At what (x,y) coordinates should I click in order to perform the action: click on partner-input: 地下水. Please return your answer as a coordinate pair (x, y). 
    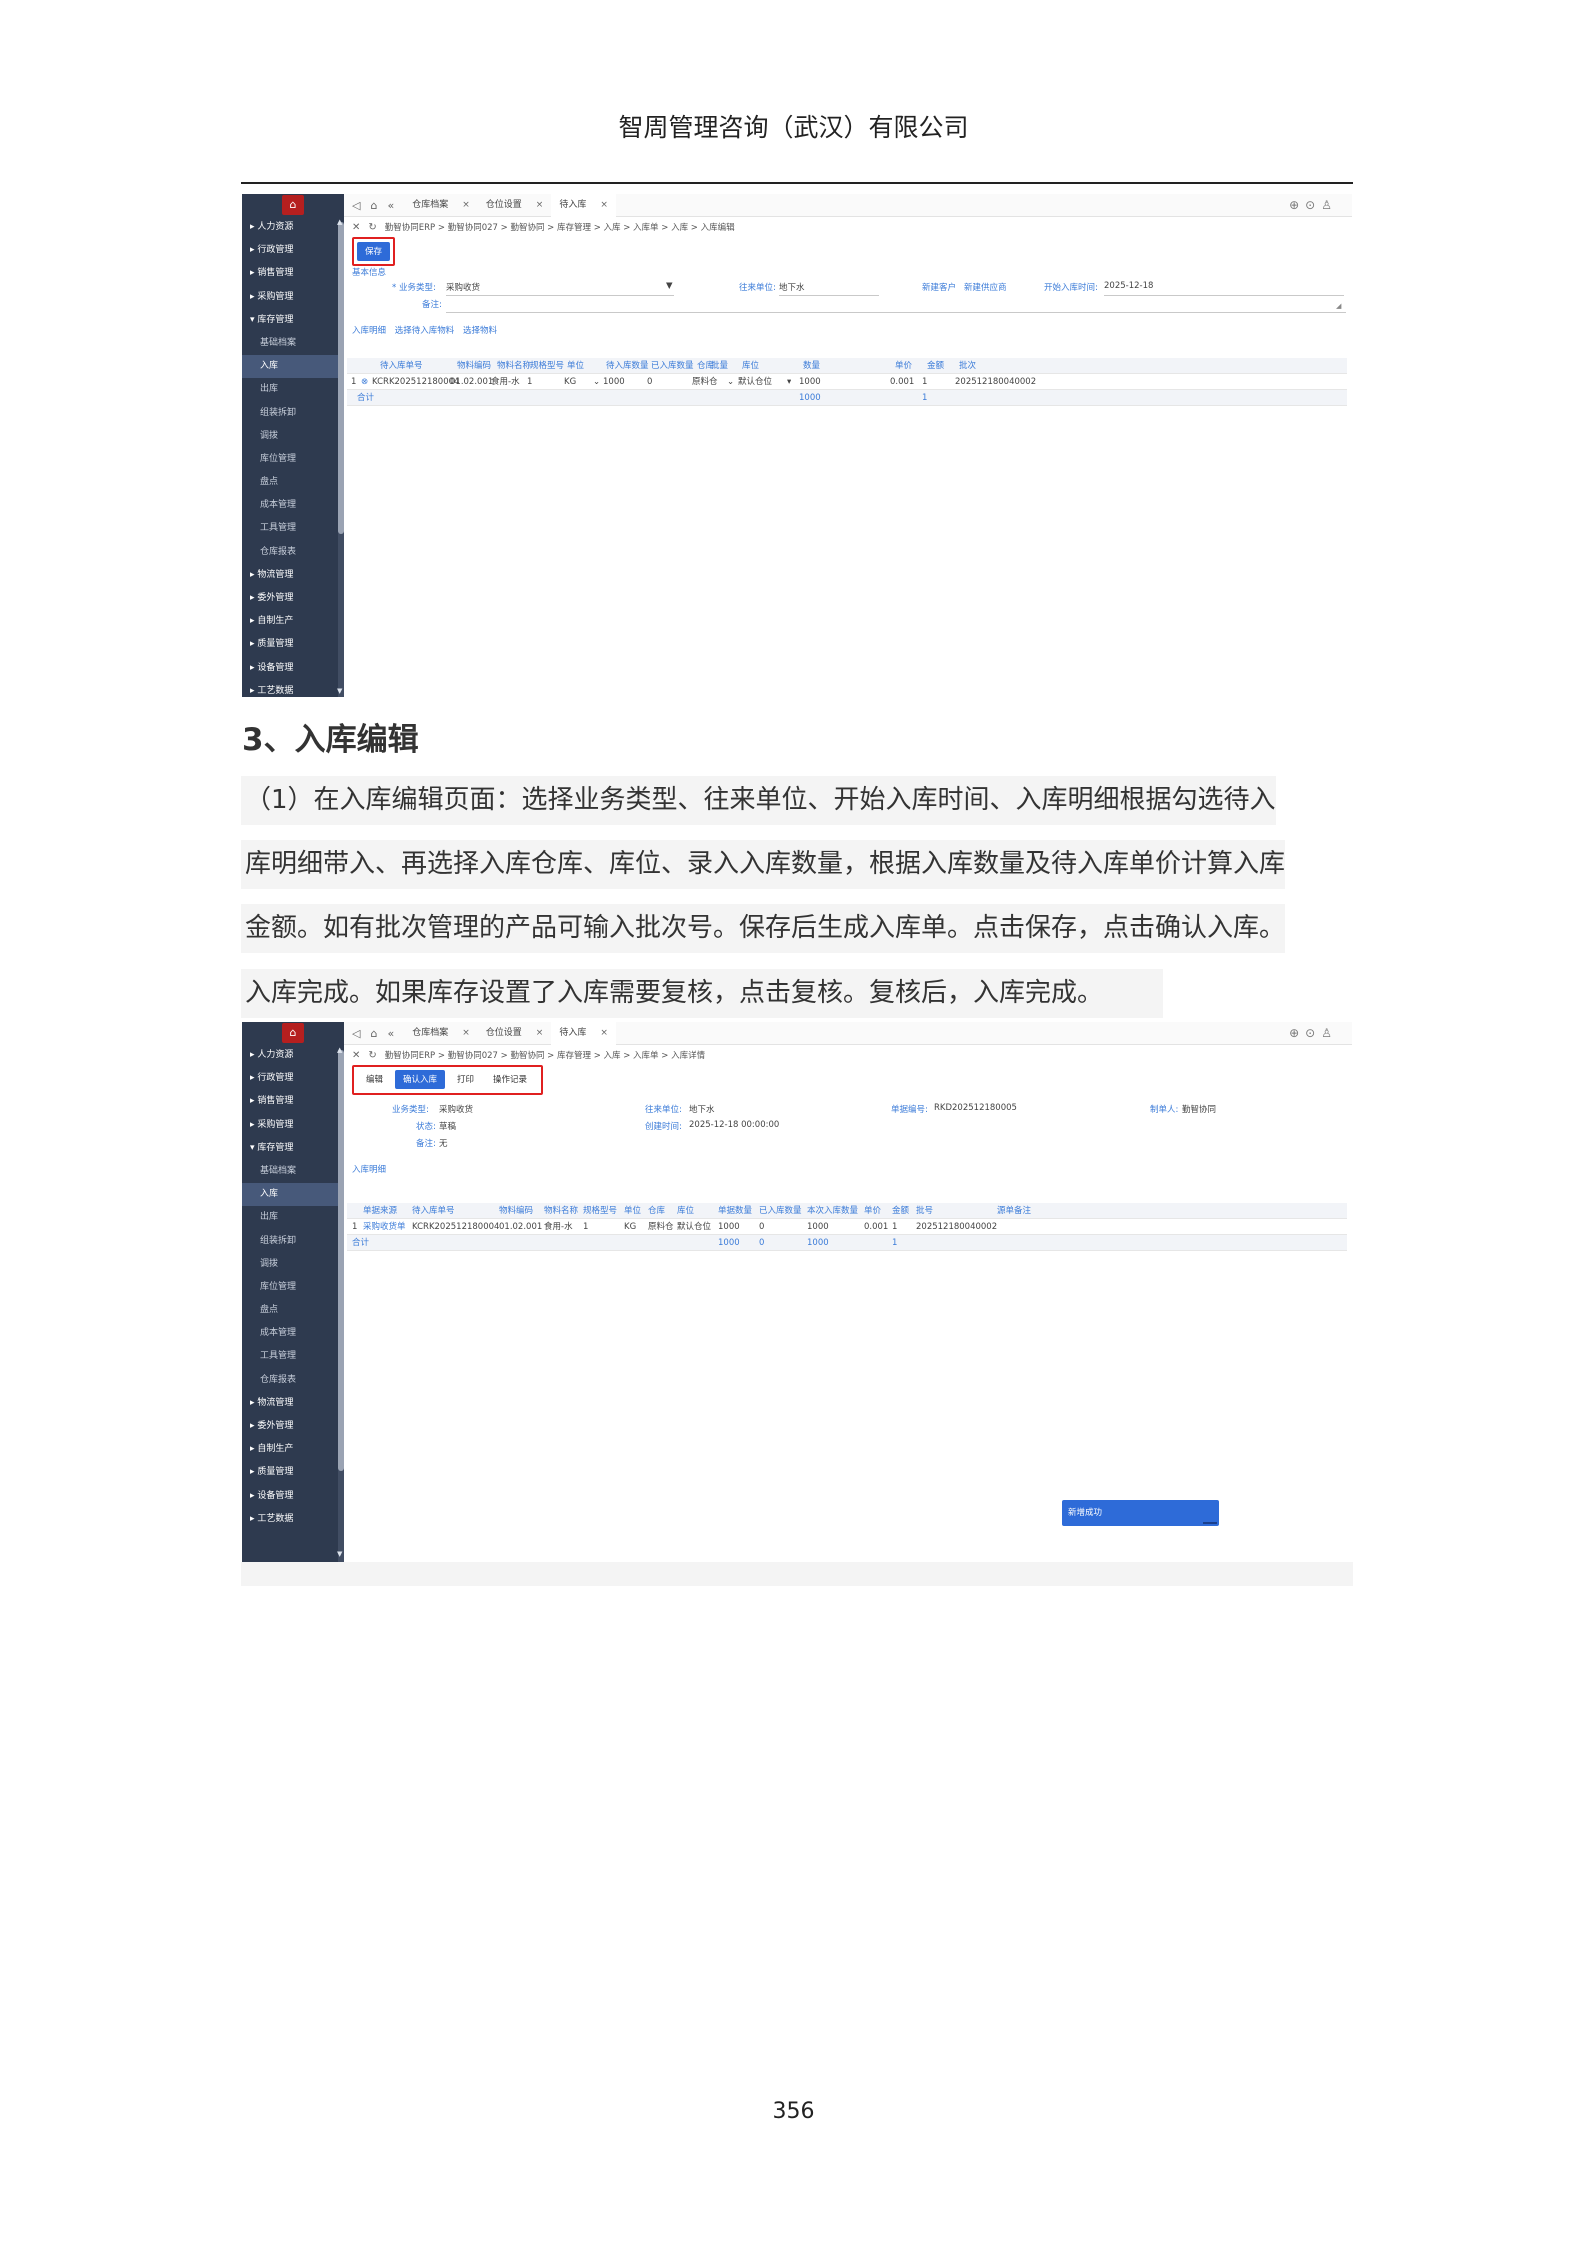
    Looking at the image, I should click on (792, 287).